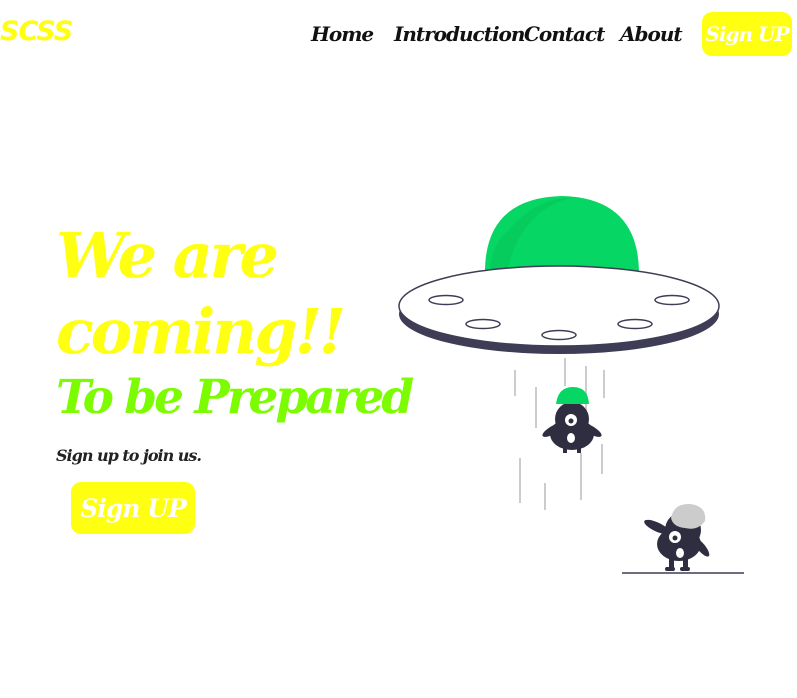  Describe the element at coordinates (559, 306) in the screenshot. I see `ufo-saucer-body` at that location.